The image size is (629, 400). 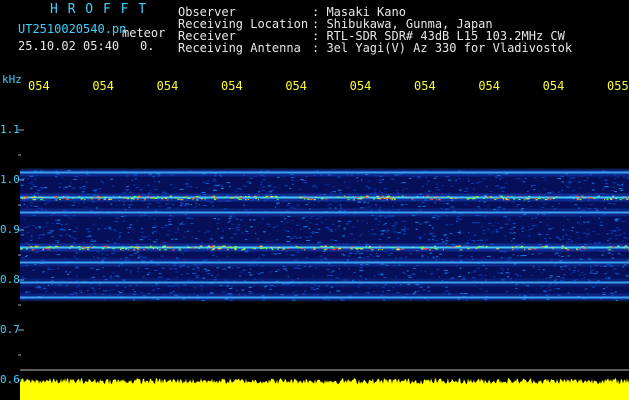 I want to click on x-tick-label: 0550, so click(x=618, y=86).